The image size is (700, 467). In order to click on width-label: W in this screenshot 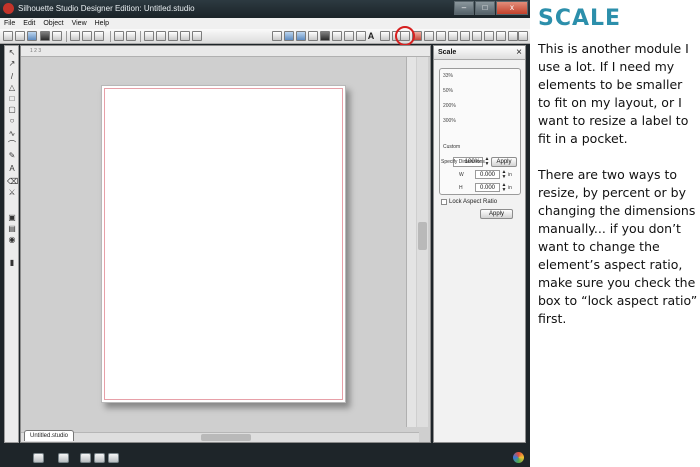, I will do `click(461, 175)`.